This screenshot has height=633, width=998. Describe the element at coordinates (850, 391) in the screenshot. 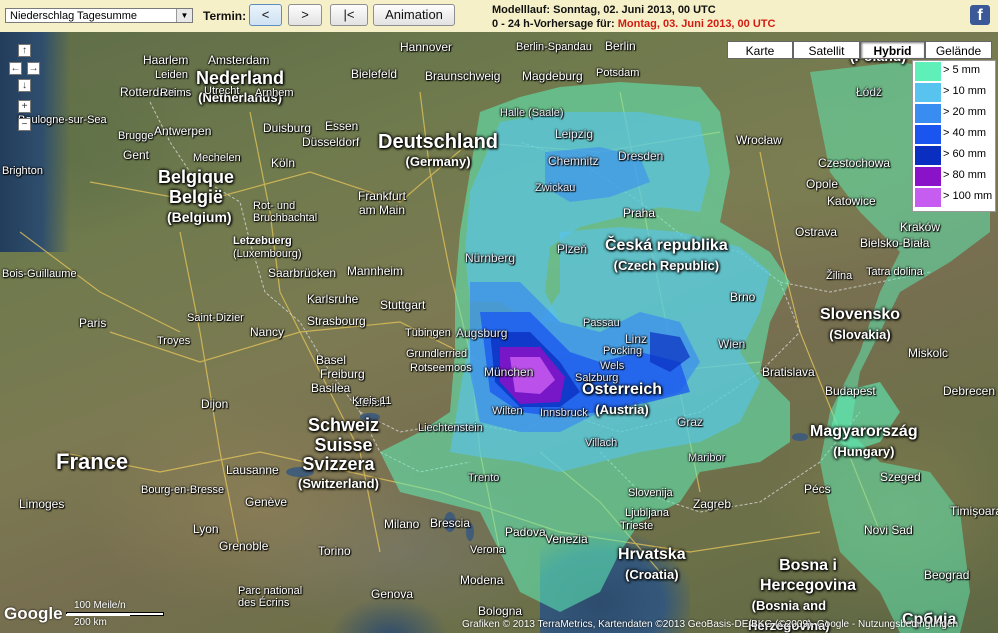

I see `city-label: Budapest` at that location.